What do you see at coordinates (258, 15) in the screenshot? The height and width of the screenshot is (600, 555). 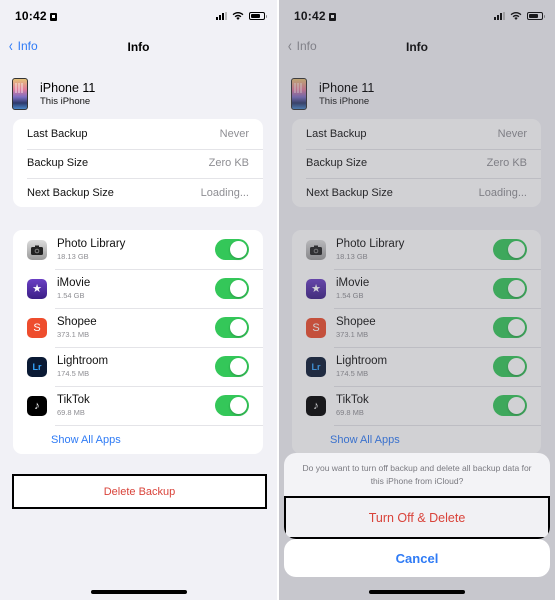 I see `battery-icon` at bounding box center [258, 15].